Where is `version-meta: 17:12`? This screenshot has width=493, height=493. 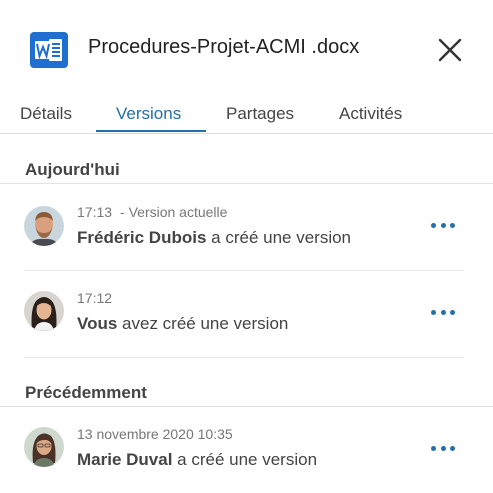
version-meta: 17:12 is located at coordinates (94, 298).